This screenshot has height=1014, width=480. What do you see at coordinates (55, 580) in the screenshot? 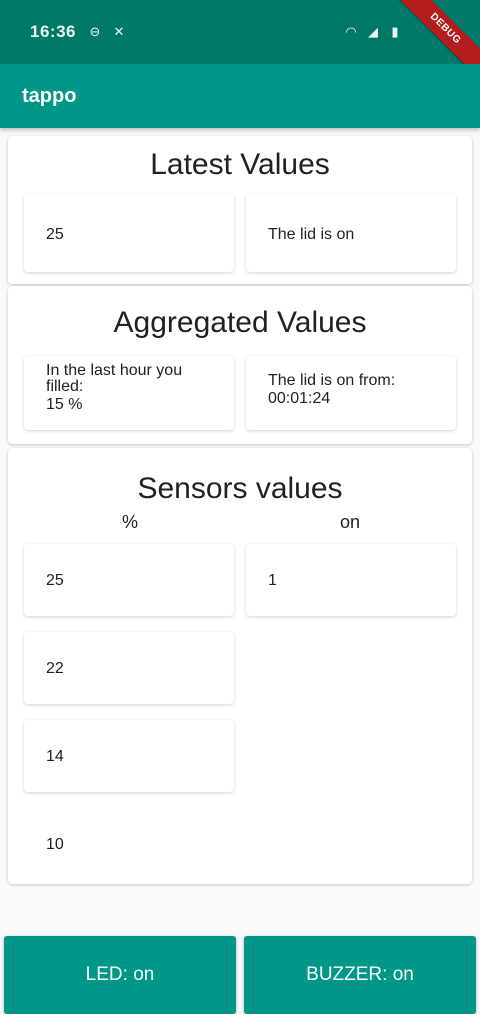
I see `sensor-percent-value: 25` at bounding box center [55, 580].